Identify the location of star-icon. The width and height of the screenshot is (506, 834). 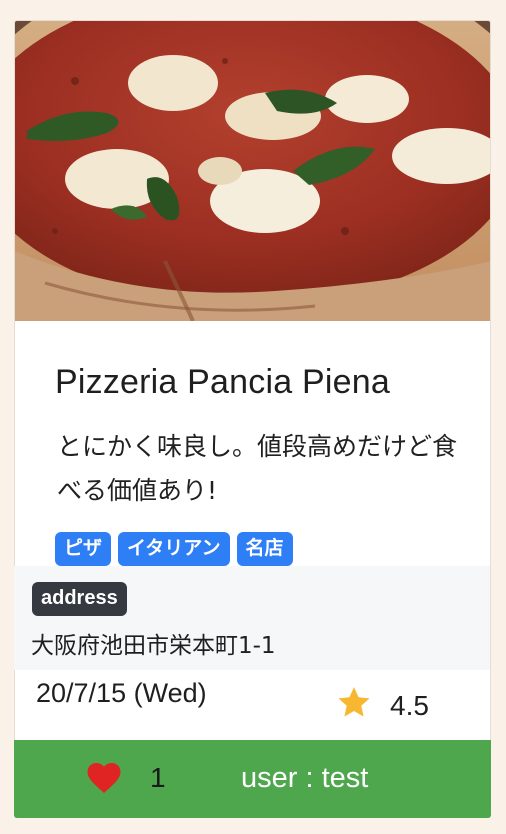
(354, 705).